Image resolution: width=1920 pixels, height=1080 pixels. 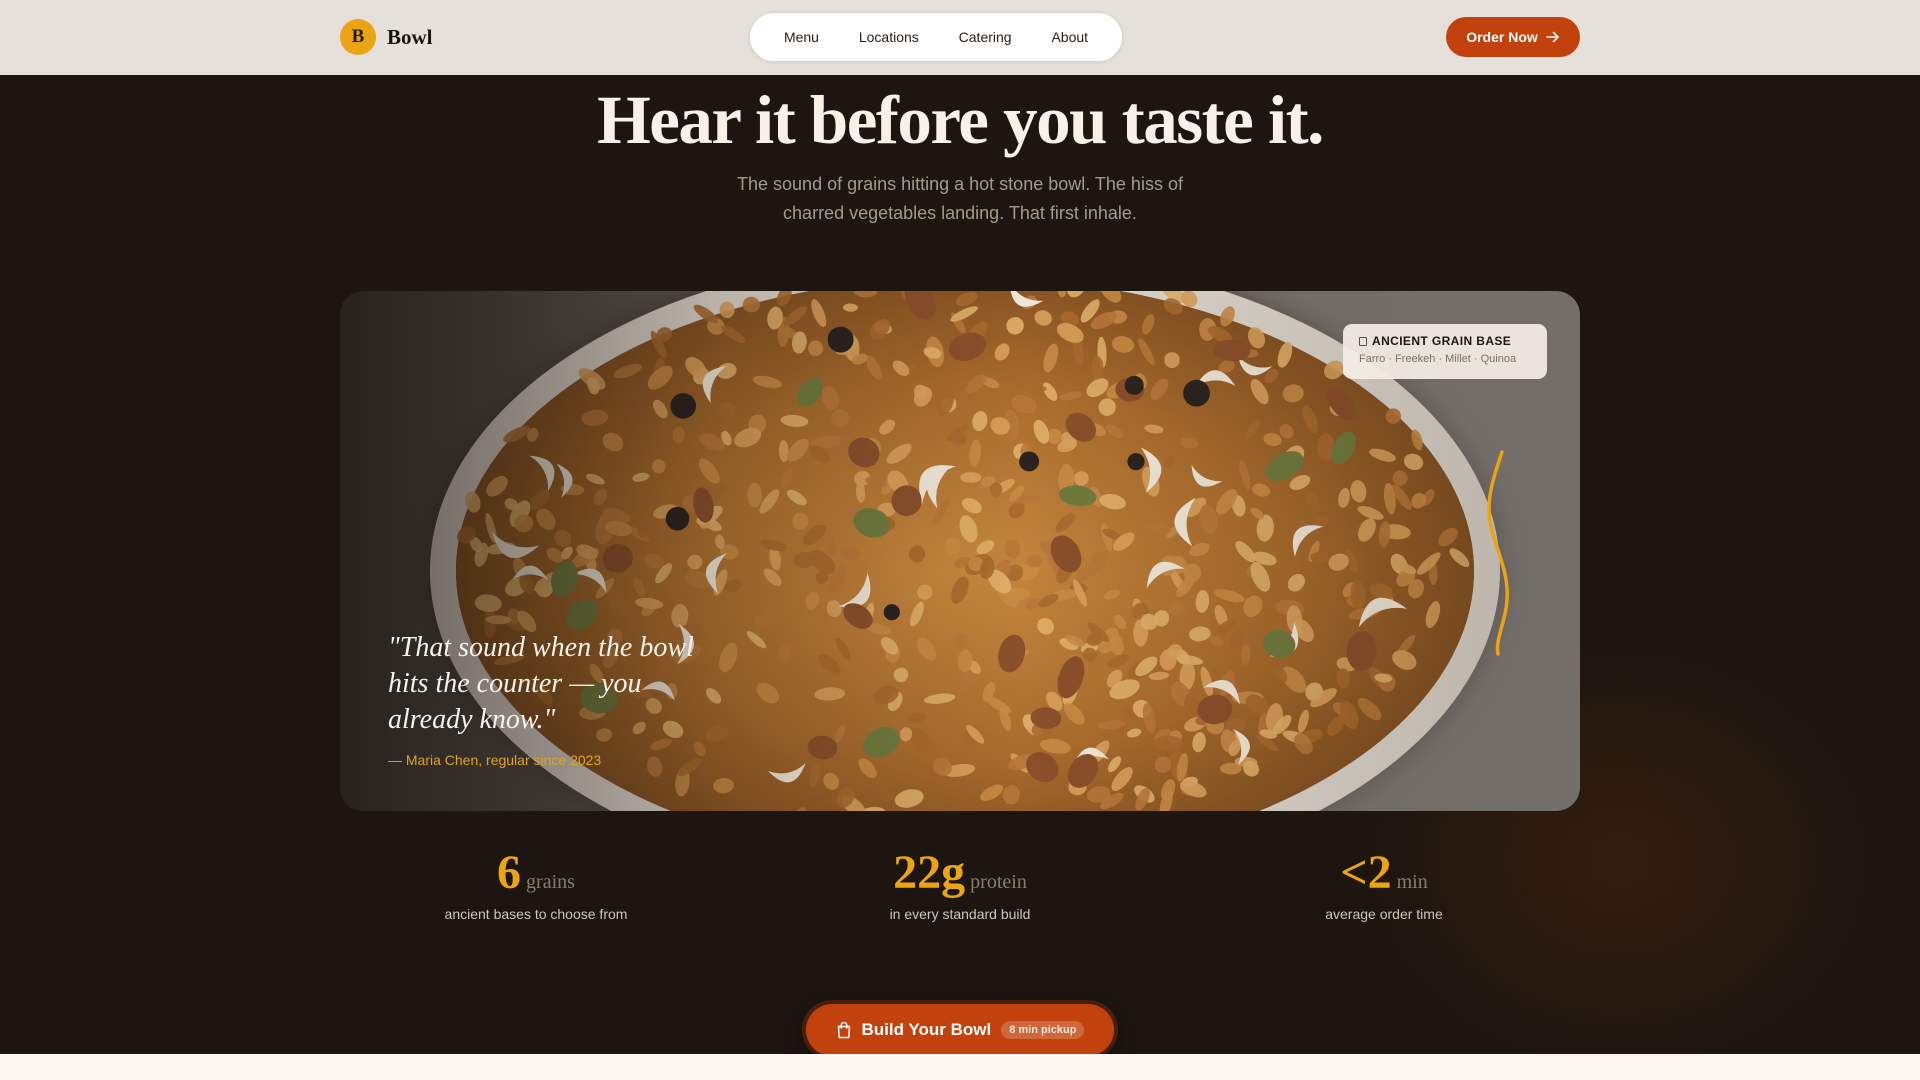 I want to click on stat-caption: average order time, so click(x=1384, y=914).